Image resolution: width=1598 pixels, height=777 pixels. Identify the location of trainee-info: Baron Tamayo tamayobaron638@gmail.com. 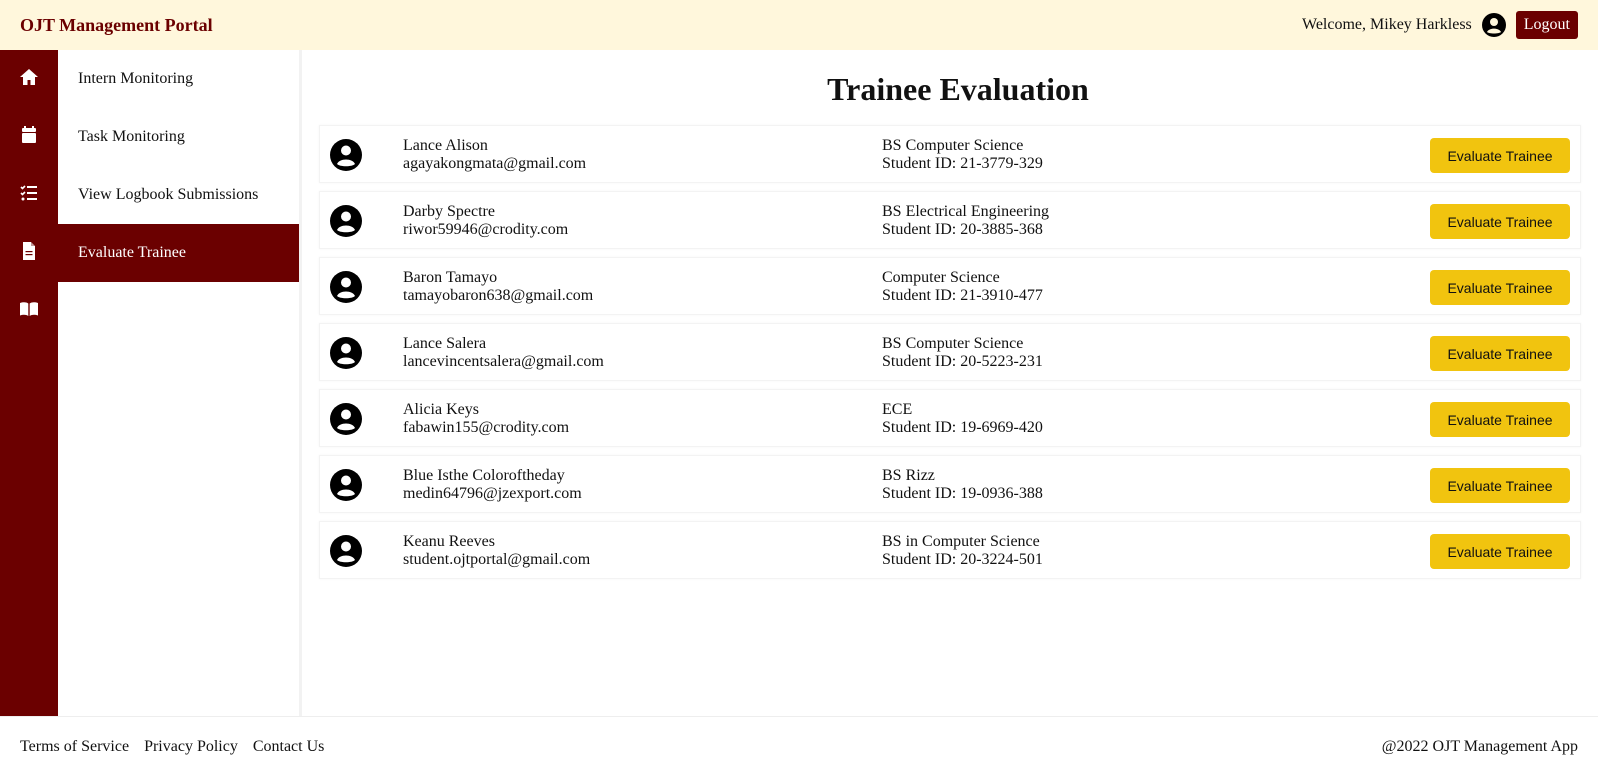
(498, 287).